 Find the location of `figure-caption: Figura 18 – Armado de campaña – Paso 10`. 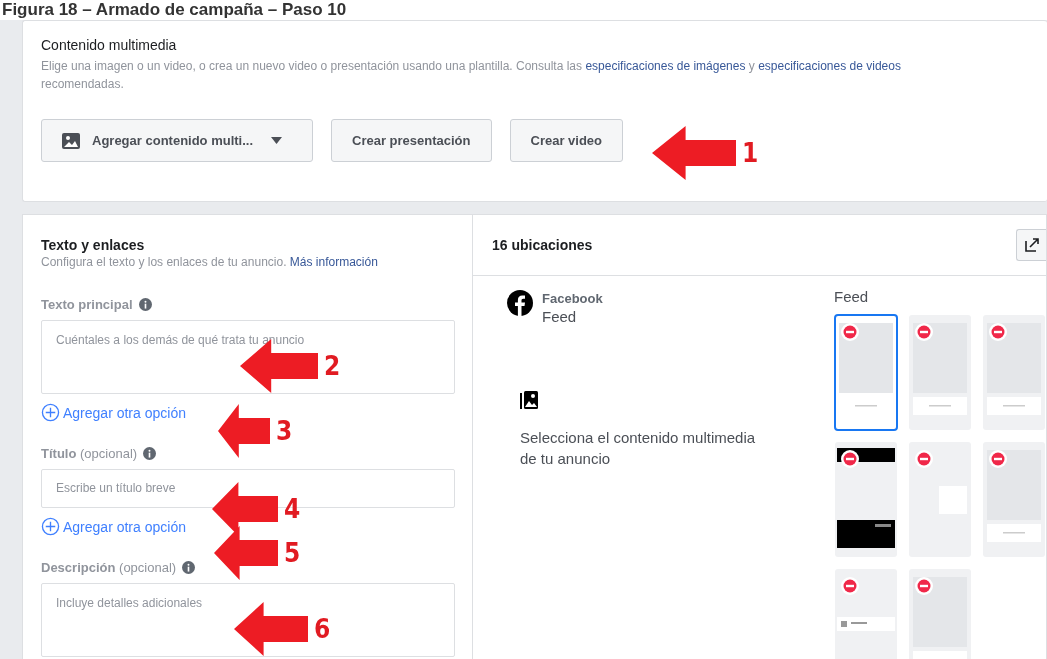

figure-caption: Figura 18 – Armado de campaña – Paso 10 is located at coordinates (175, 10).